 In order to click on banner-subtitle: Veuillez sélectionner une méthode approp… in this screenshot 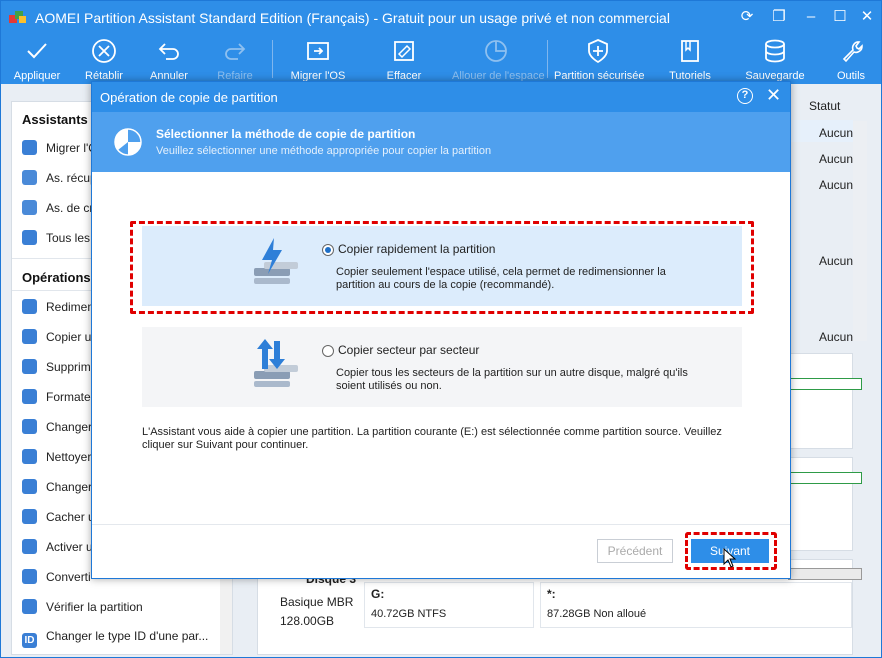, I will do `click(324, 151)`.